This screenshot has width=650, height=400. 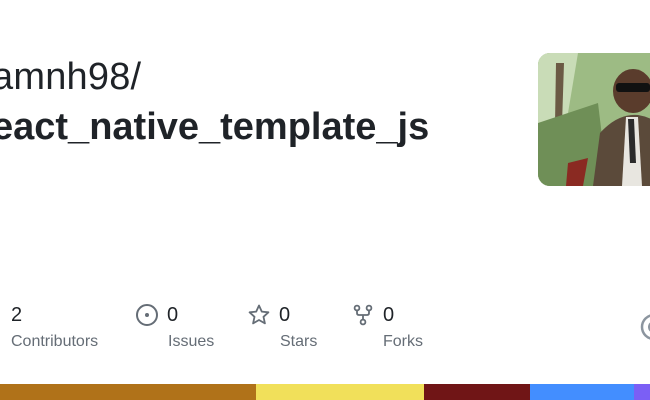 What do you see at coordinates (403, 341) in the screenshot?
I see `forks-label: Forks` at bounding box center [403, 341].